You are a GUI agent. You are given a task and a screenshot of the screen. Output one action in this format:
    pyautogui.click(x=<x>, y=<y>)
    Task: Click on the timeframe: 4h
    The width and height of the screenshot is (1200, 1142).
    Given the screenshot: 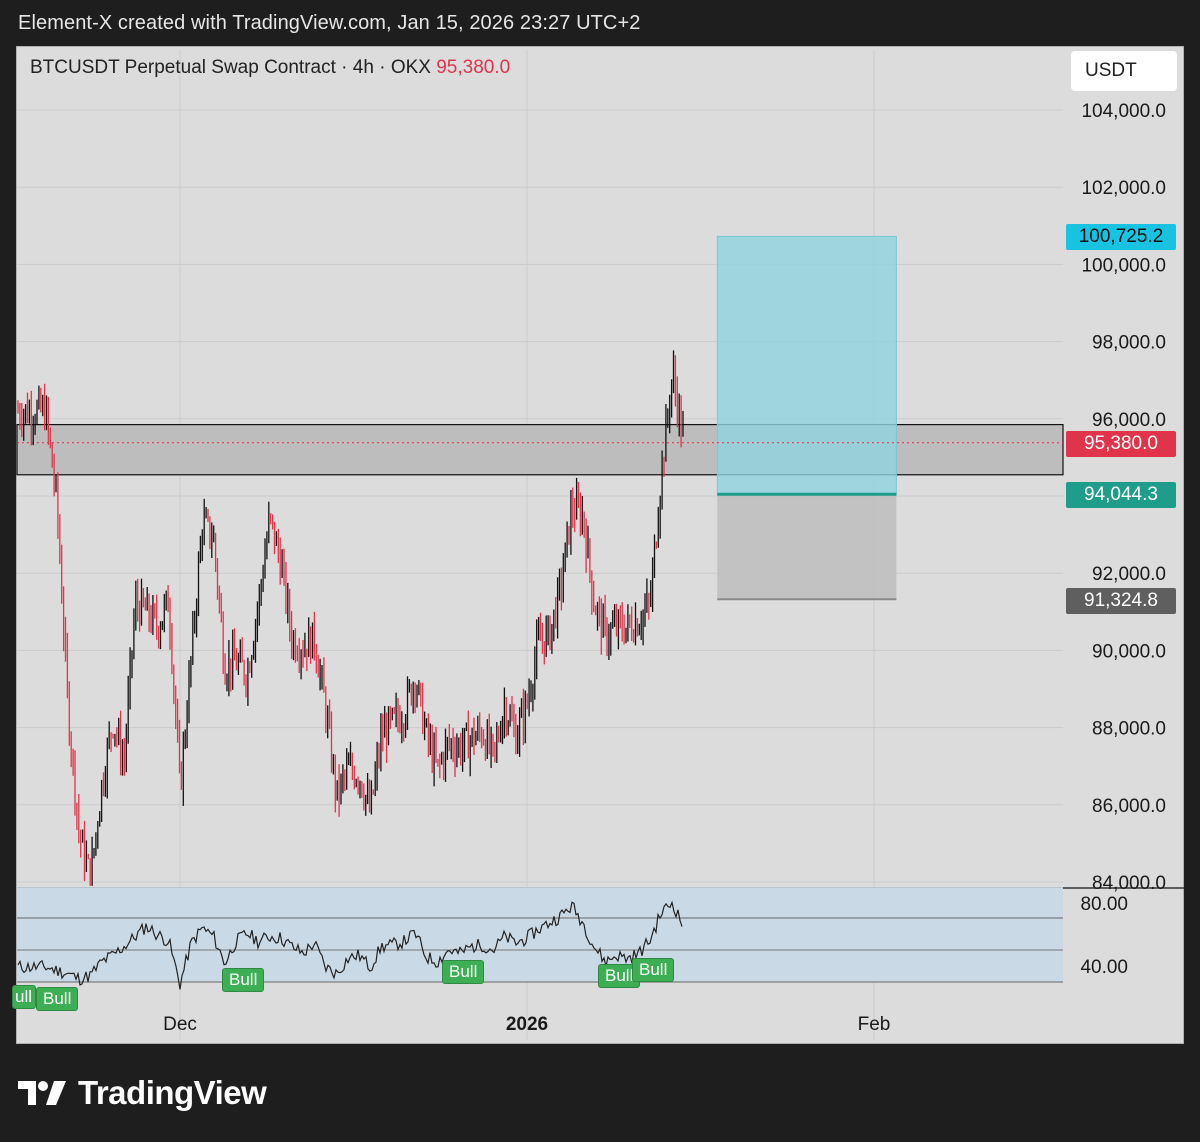 What is the action you would take?
    pyautogui.click(x=363, y=67)
    